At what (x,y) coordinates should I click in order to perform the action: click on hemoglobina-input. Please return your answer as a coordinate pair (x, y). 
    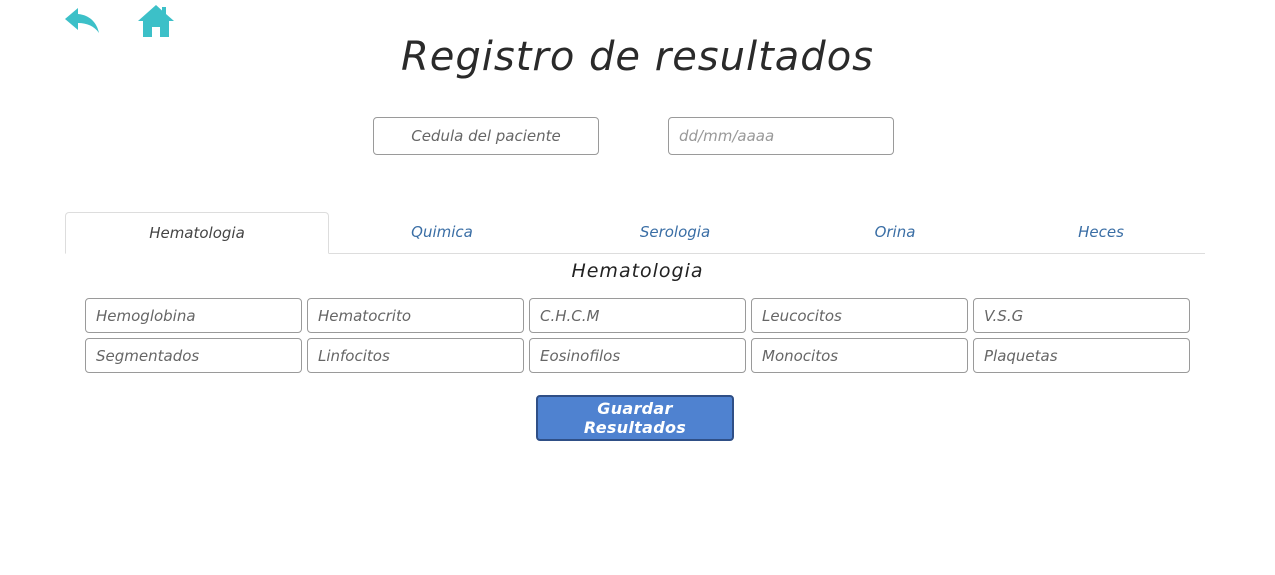
    Looking at the image, I should click on (193, 315).